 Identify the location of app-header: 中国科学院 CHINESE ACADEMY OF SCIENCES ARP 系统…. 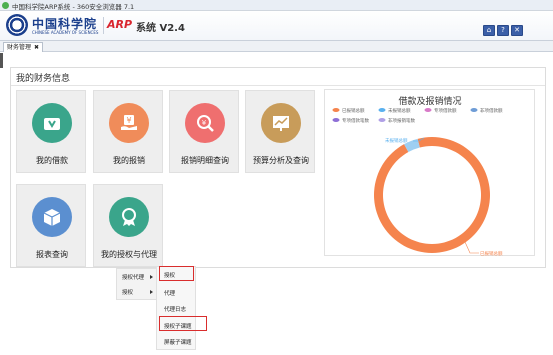
(276, 25).